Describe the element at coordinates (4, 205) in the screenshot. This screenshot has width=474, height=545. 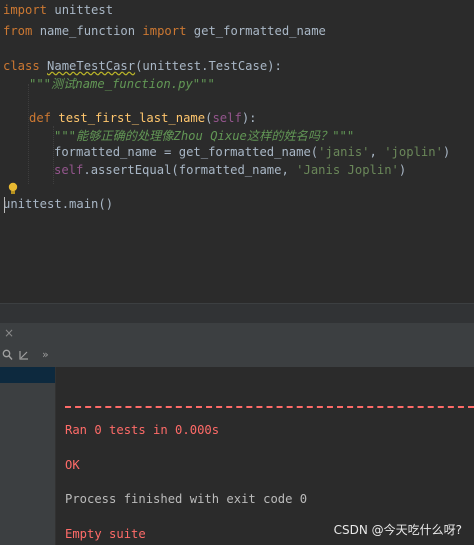
I see `text-cursor` at that location.